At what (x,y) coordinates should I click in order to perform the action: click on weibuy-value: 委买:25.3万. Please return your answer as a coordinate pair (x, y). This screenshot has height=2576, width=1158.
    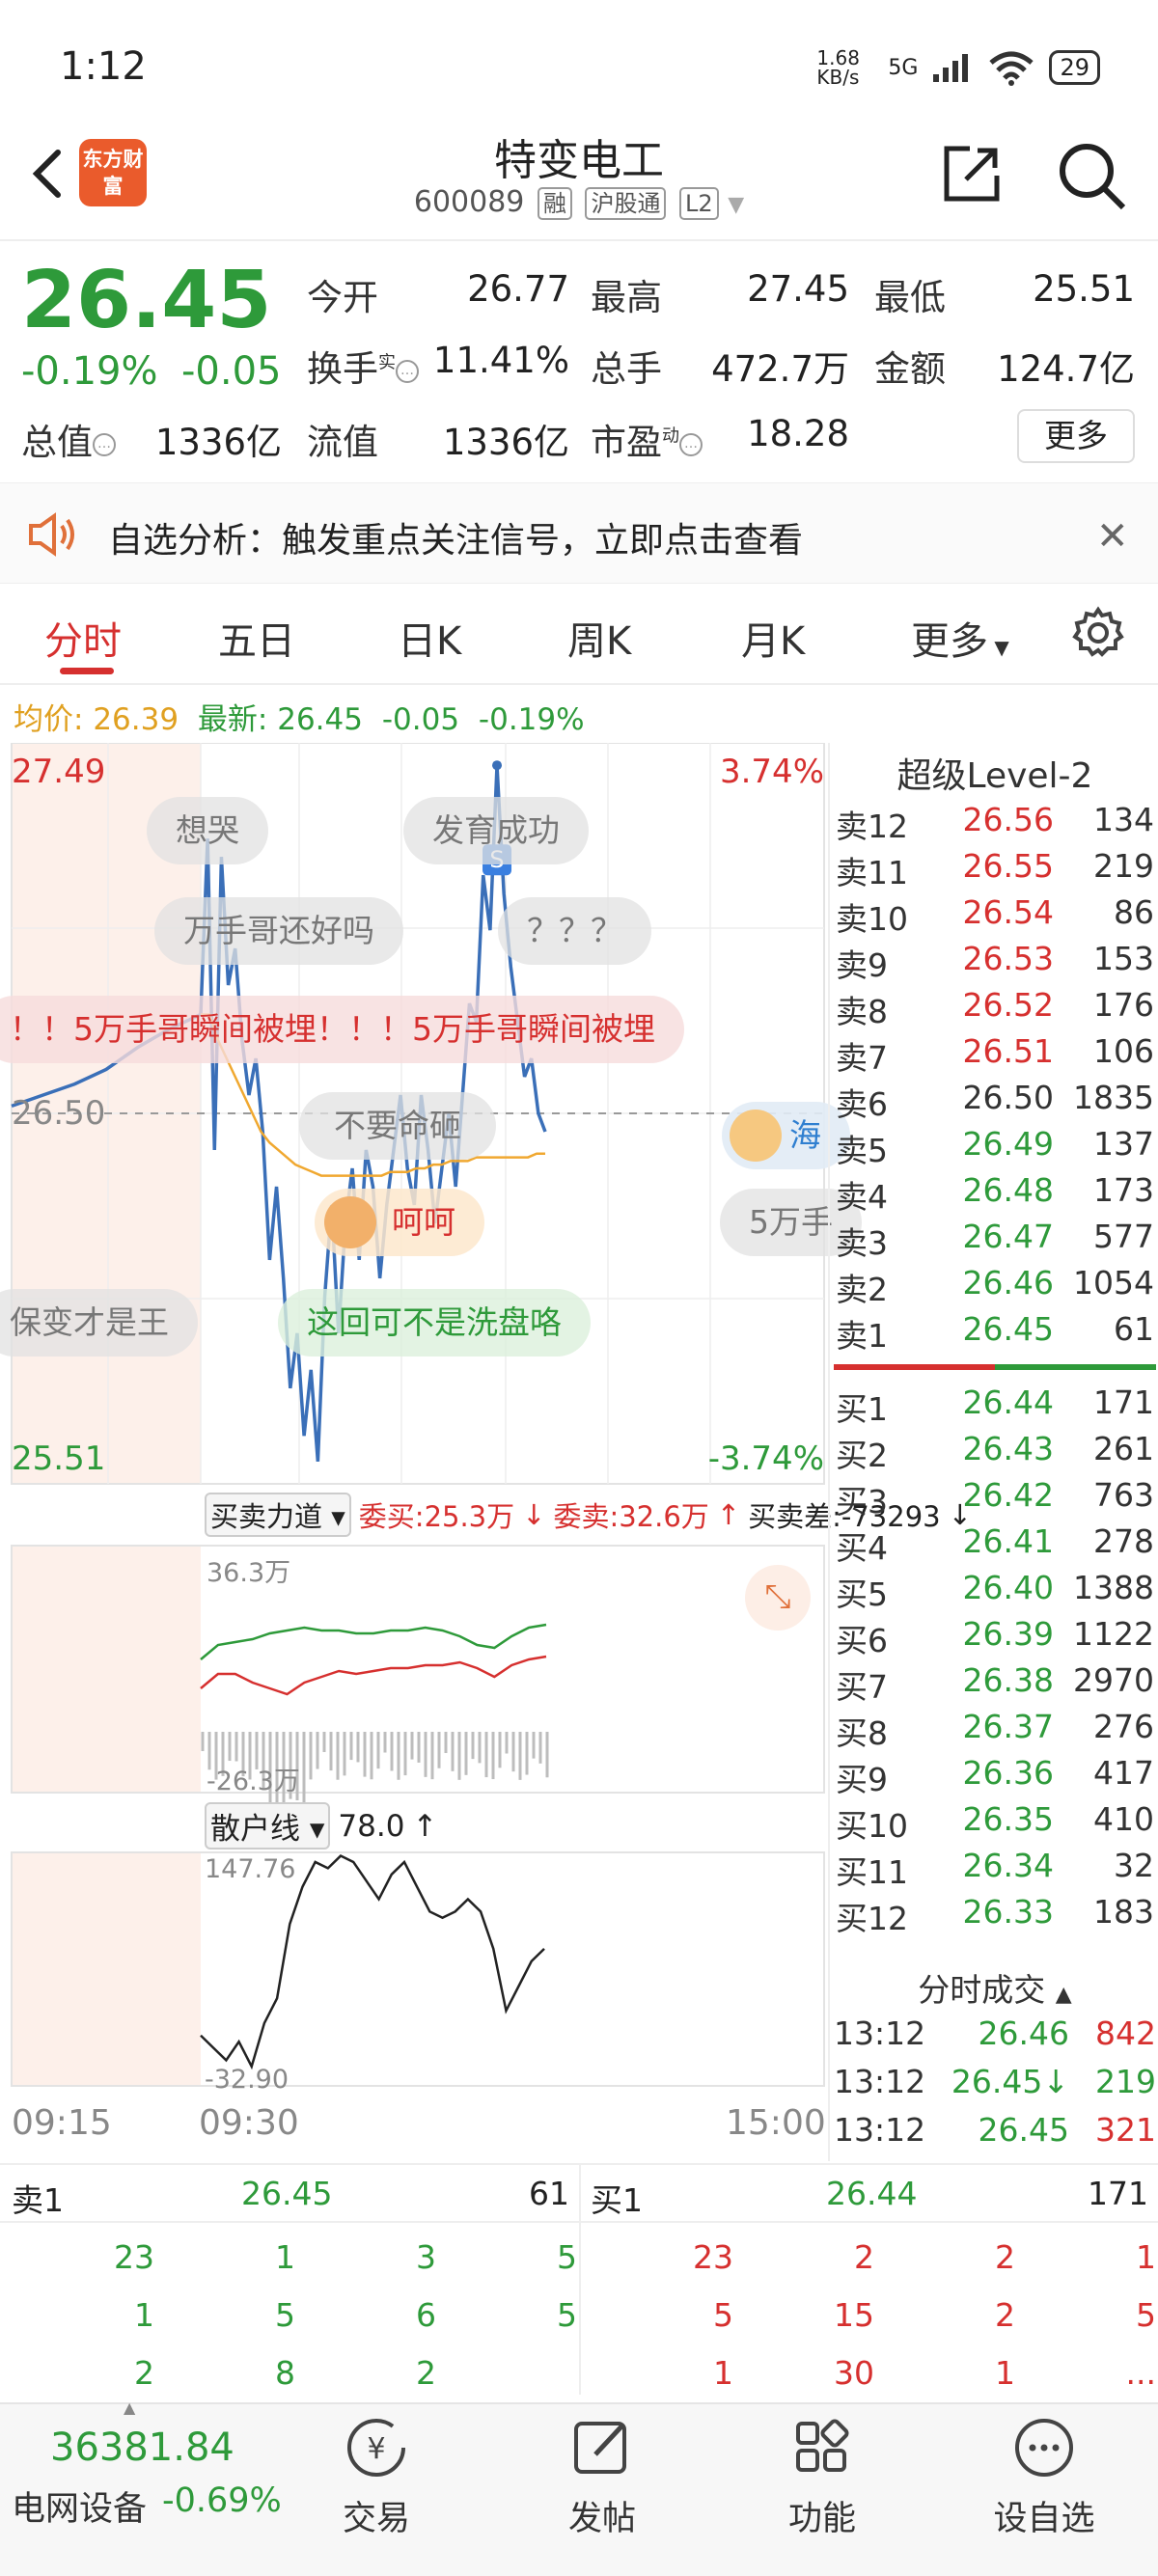
    Looking at the image, I should click on (436, 1517).